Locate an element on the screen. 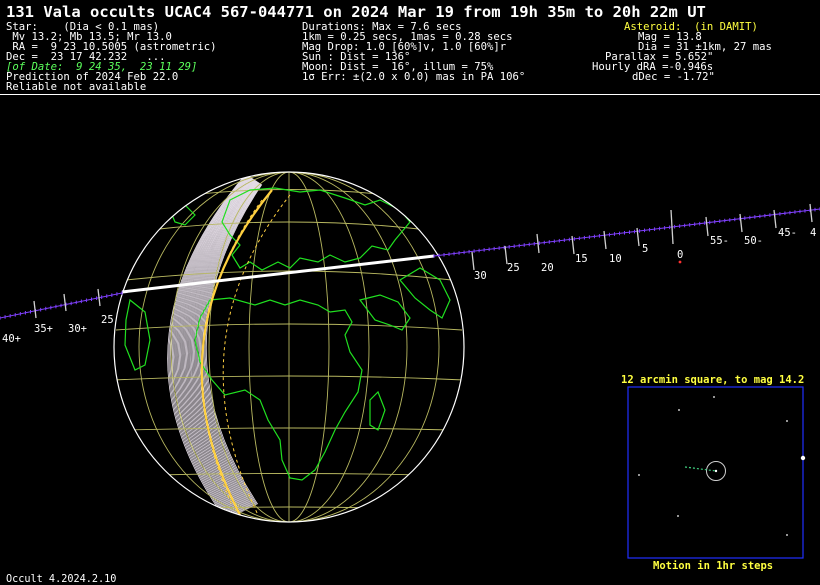 This screenshot has height=585, width=820. path-label: 20 is located at coordinates (547, 268).